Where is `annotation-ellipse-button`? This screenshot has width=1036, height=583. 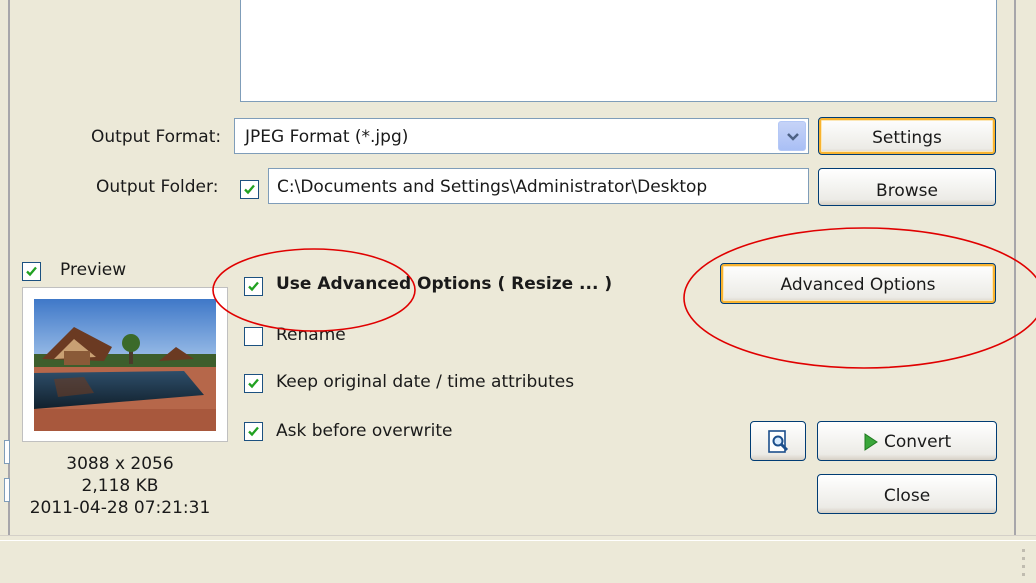 annotation-ellipse-button is located at coordinates (859, 298).